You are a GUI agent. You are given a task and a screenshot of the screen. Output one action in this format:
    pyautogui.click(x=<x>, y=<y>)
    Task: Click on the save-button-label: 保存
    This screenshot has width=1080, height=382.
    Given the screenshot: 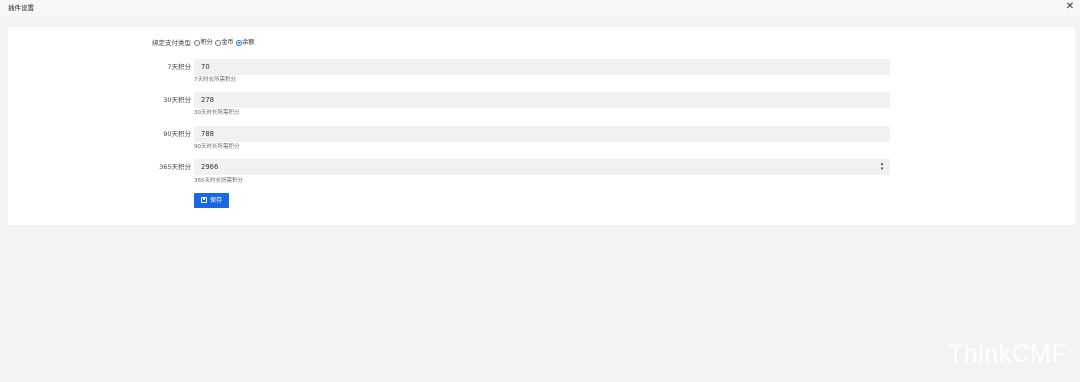 What is the action you would take?
    pyautogui.click(x=216, y=200)
    